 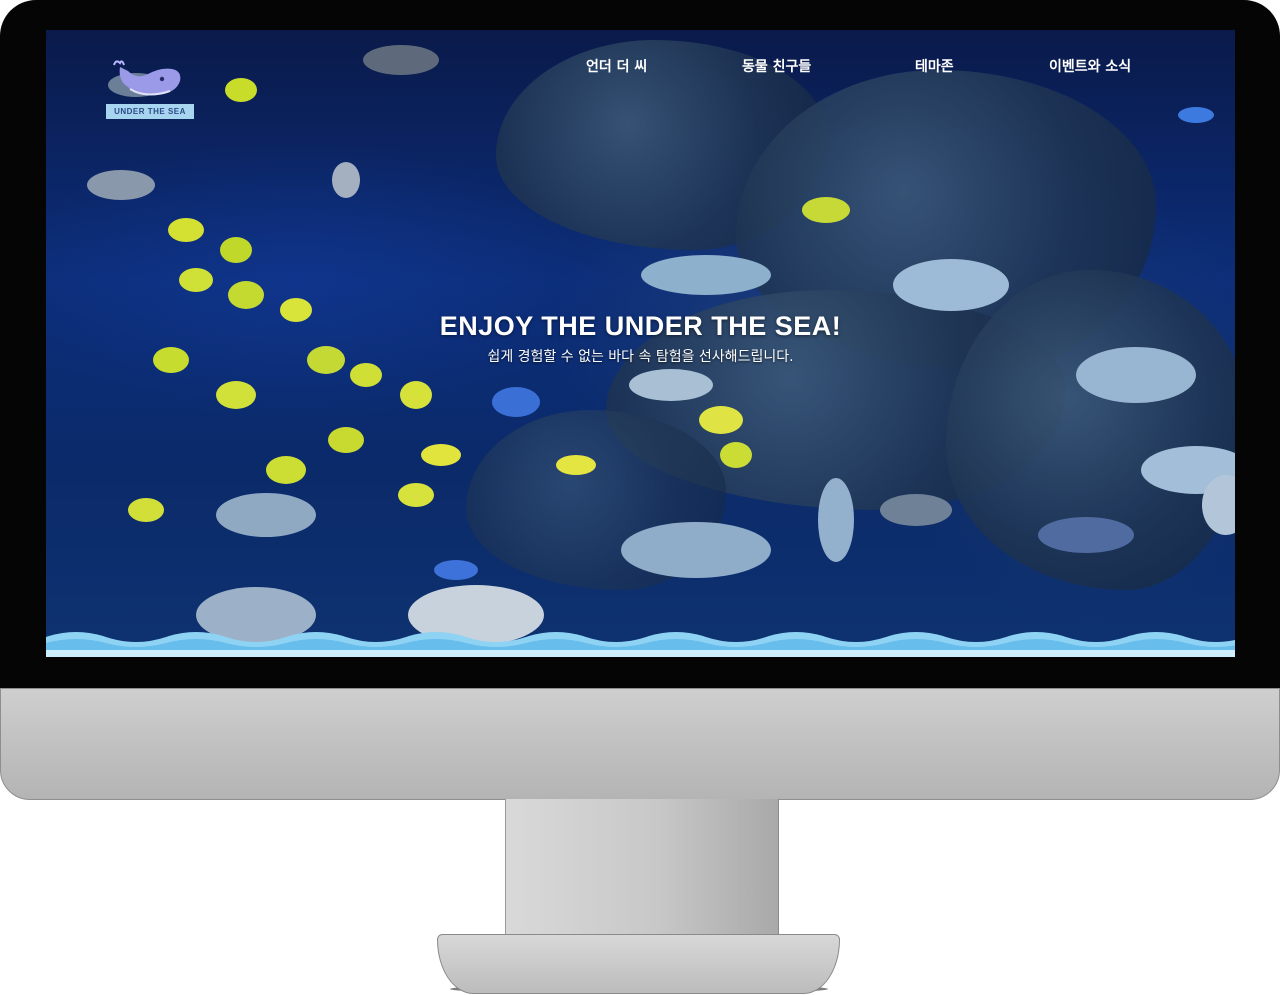 What do you see at coordinates (1090, 66) in the screenshot?
I see `nav-item-events-news: 이벤트와 소식` at bounding box center [1090, 66].